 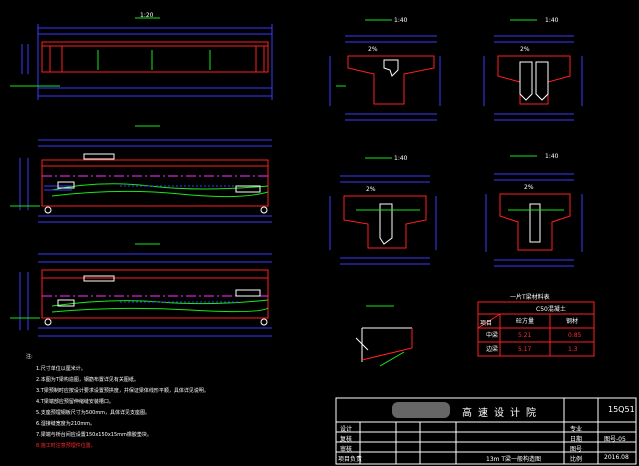 I want to click on tb-label: 复核, so click(x=346, y=439).